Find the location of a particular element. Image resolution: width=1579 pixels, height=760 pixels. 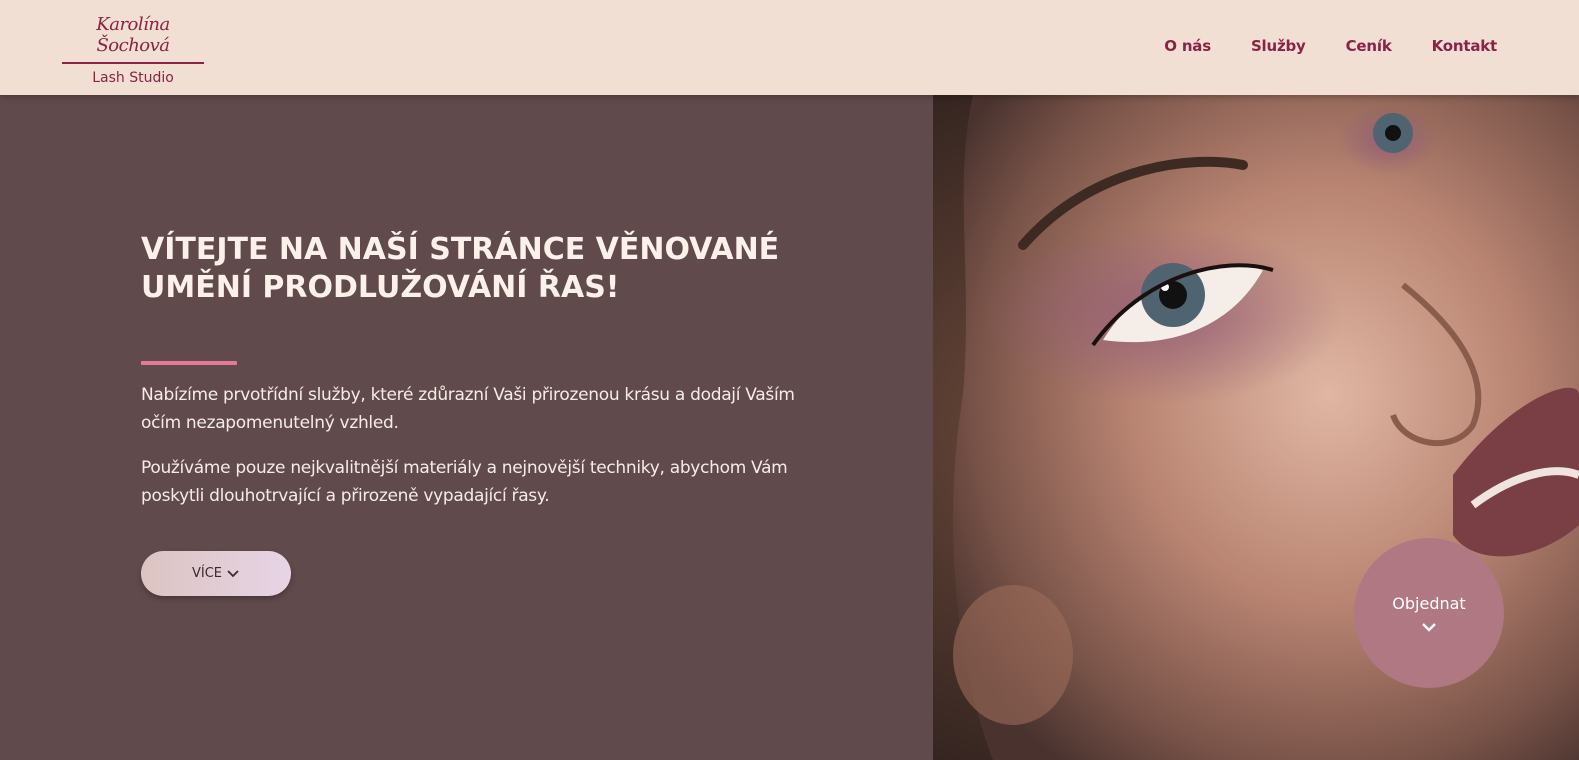

main-nav: O nás Služby Ceník Kontakt is located at coordinates (1330, 46).